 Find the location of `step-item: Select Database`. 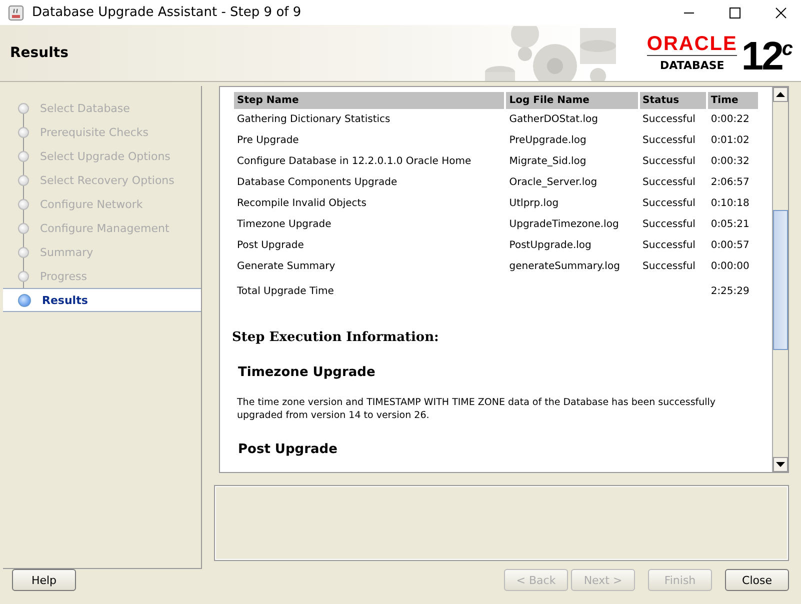

step-item: Select Database is located at coordinates (102, 108).